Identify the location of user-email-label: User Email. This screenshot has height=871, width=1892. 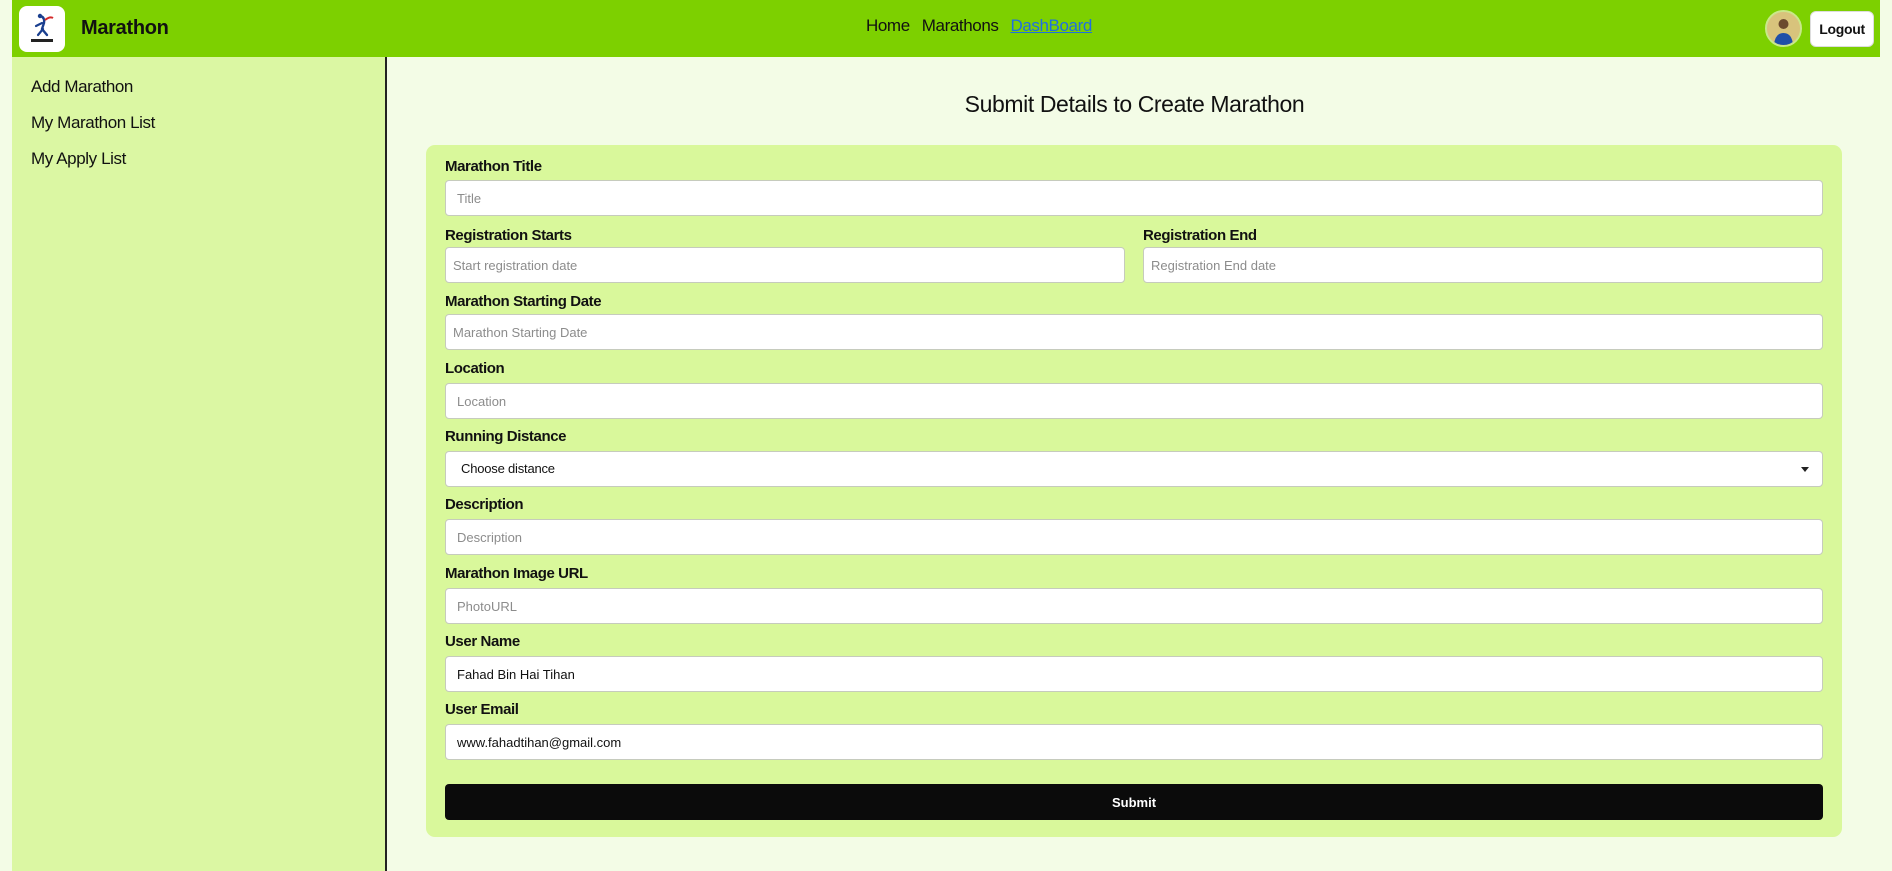
(482, 709).